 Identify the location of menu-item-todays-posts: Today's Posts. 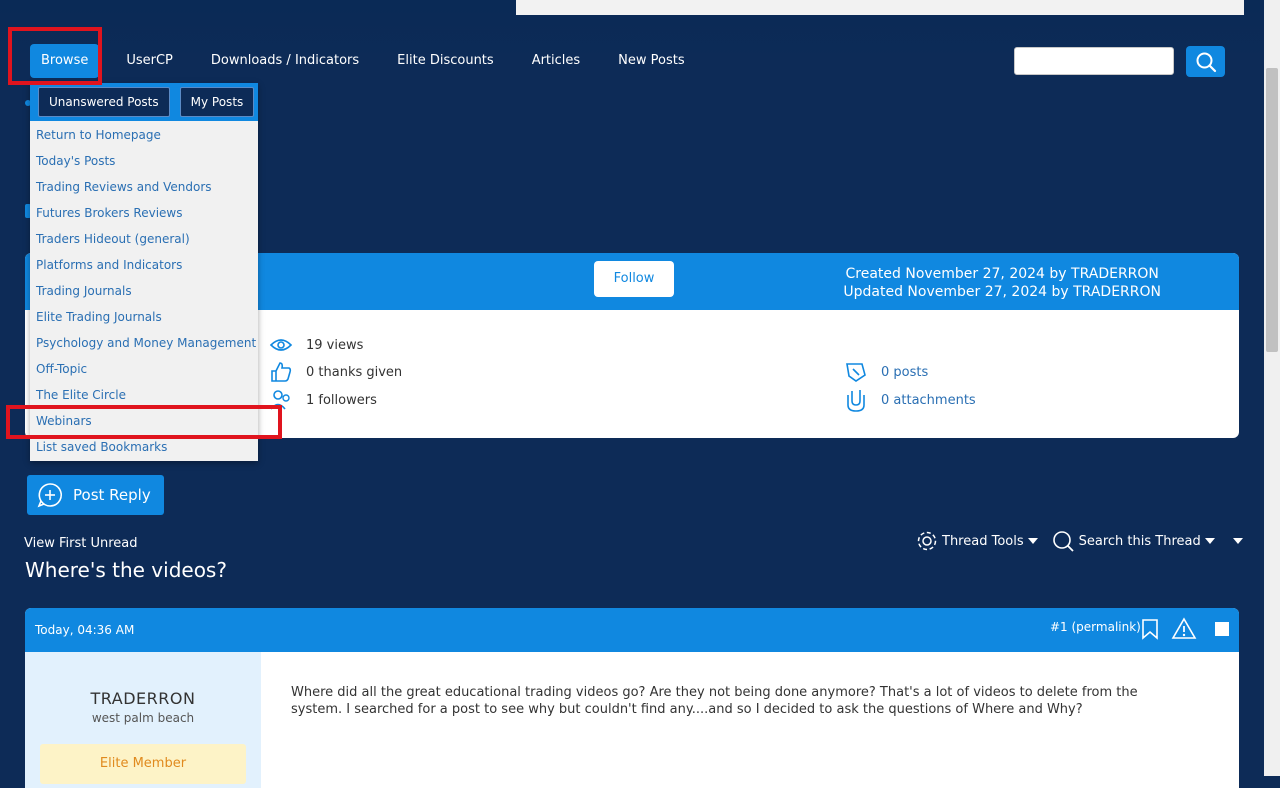
(144, 161).